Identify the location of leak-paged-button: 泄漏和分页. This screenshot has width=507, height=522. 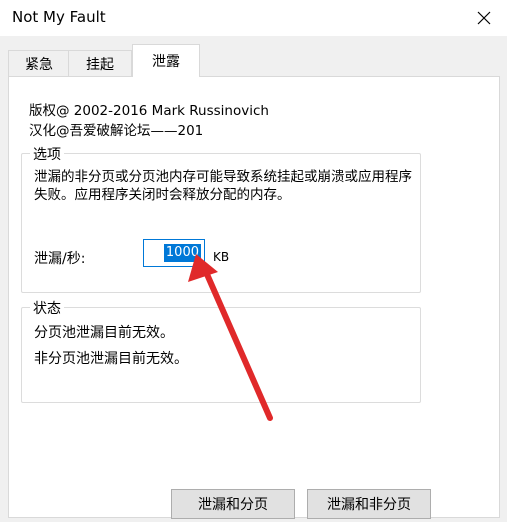
(233, 504).